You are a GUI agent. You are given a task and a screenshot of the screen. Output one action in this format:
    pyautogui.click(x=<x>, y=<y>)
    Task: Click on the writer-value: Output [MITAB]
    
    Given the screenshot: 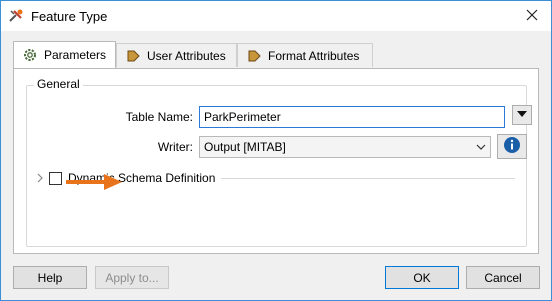 What is the action you would take?
    pyautogui.click(x=245, y=147)
    